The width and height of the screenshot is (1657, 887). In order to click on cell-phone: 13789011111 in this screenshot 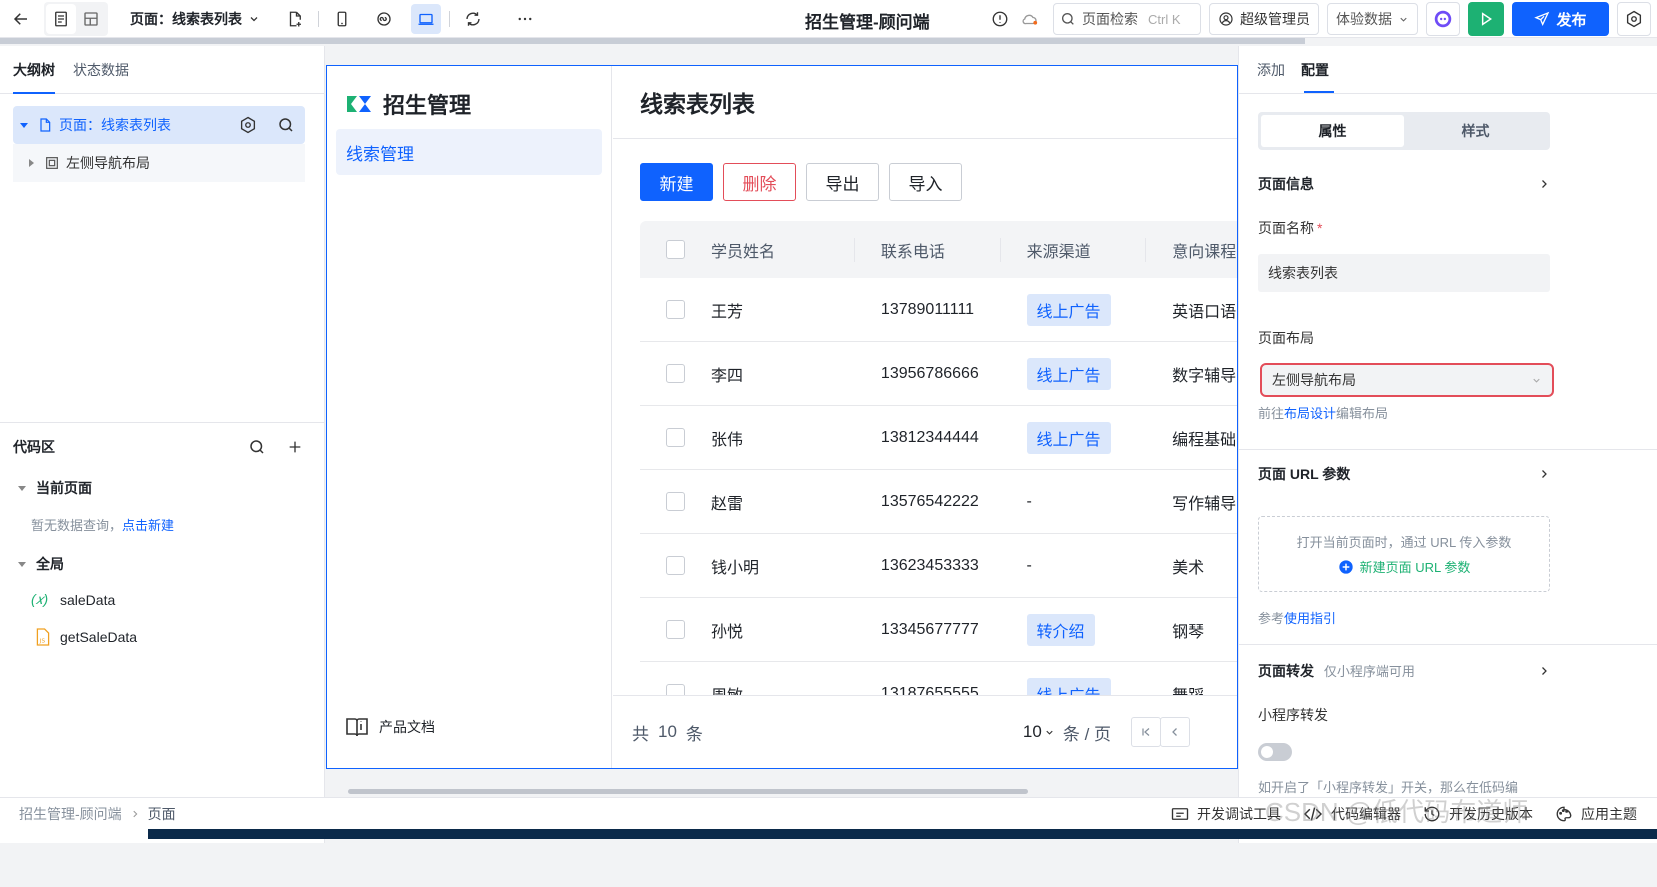, I will do `click(927, 309)`.